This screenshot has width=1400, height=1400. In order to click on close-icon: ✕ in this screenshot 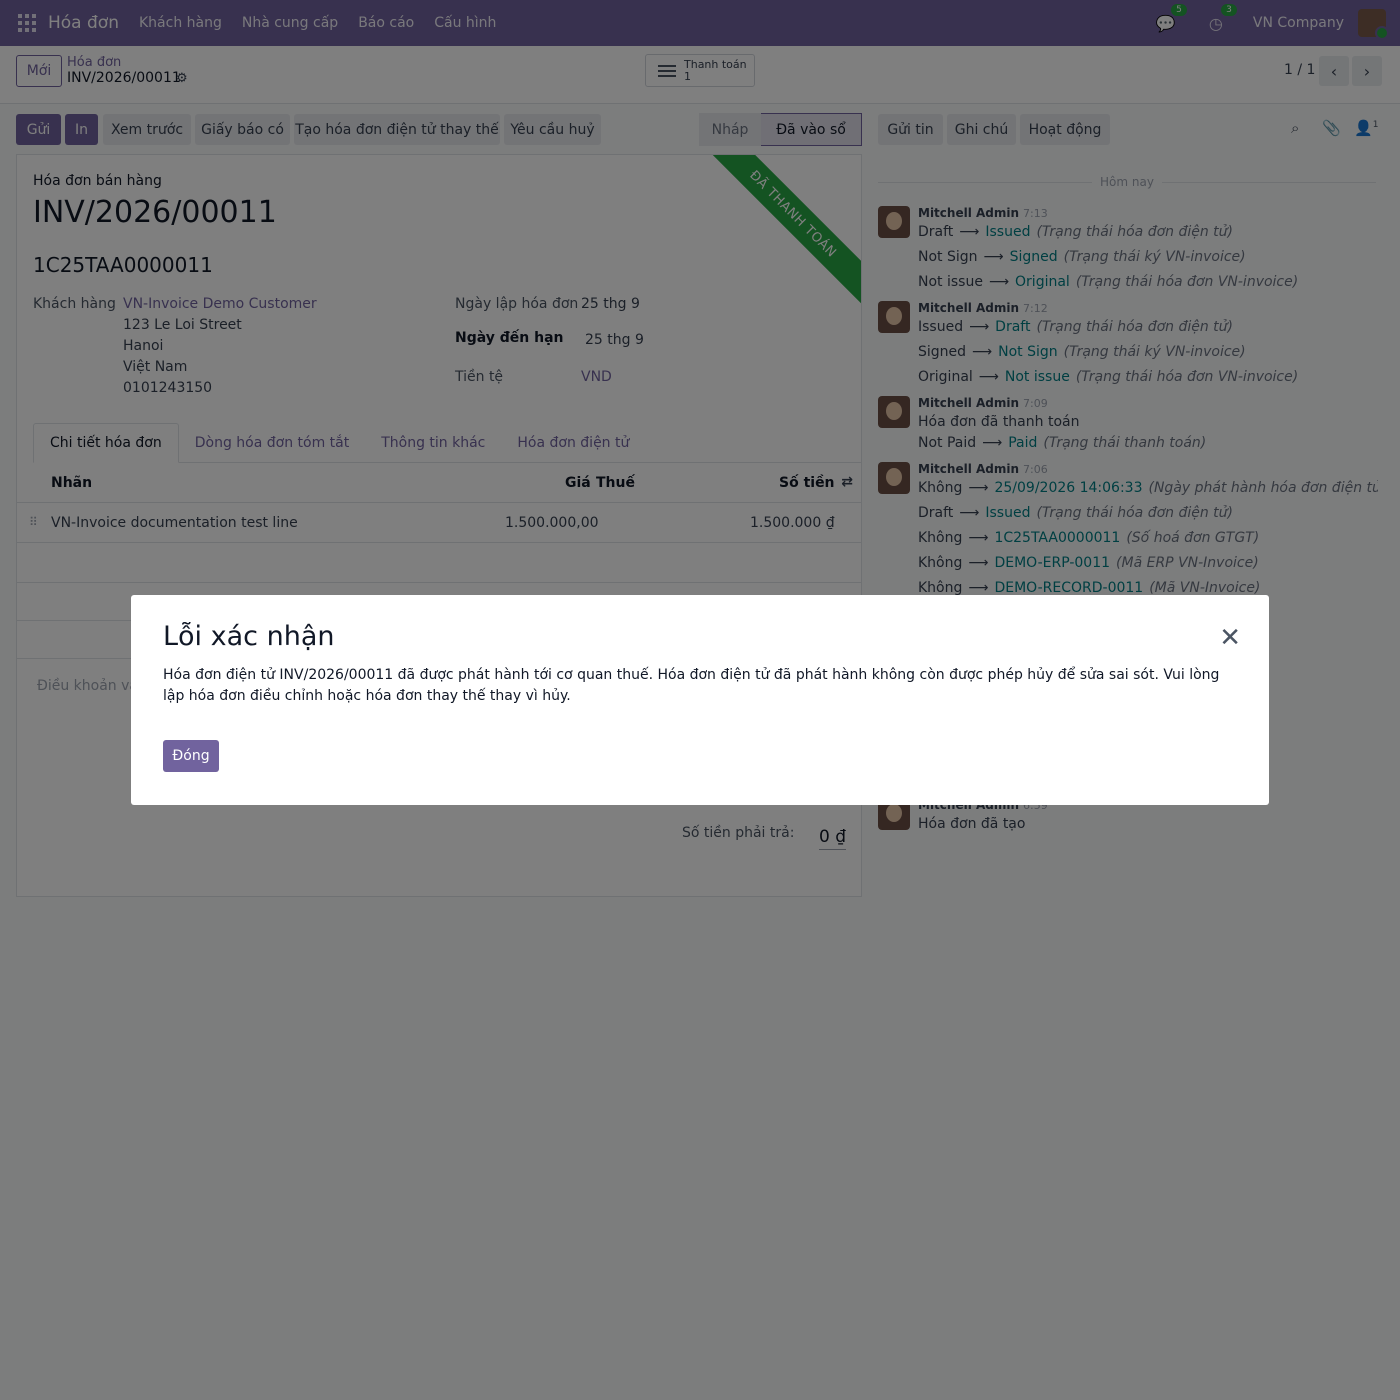, I will do `click(1230, 638)`.